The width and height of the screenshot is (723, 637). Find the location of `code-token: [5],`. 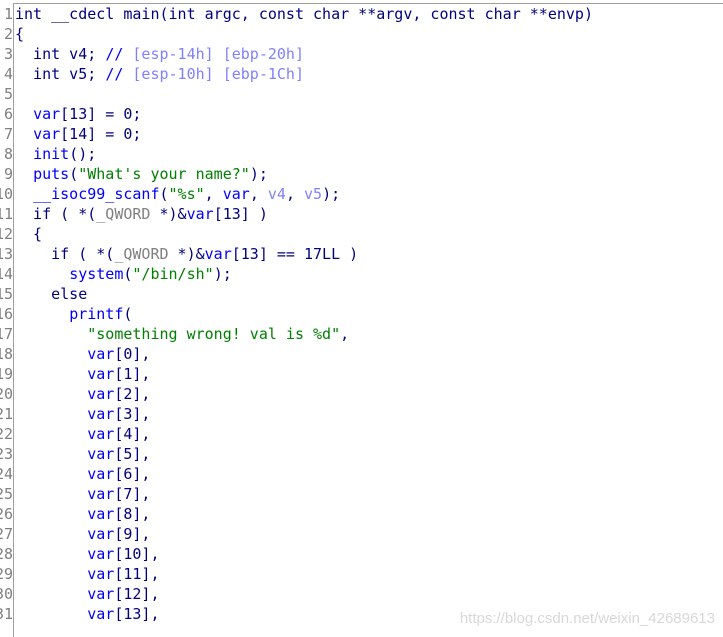

code-token: [5], is located at coordinates (132, 454).